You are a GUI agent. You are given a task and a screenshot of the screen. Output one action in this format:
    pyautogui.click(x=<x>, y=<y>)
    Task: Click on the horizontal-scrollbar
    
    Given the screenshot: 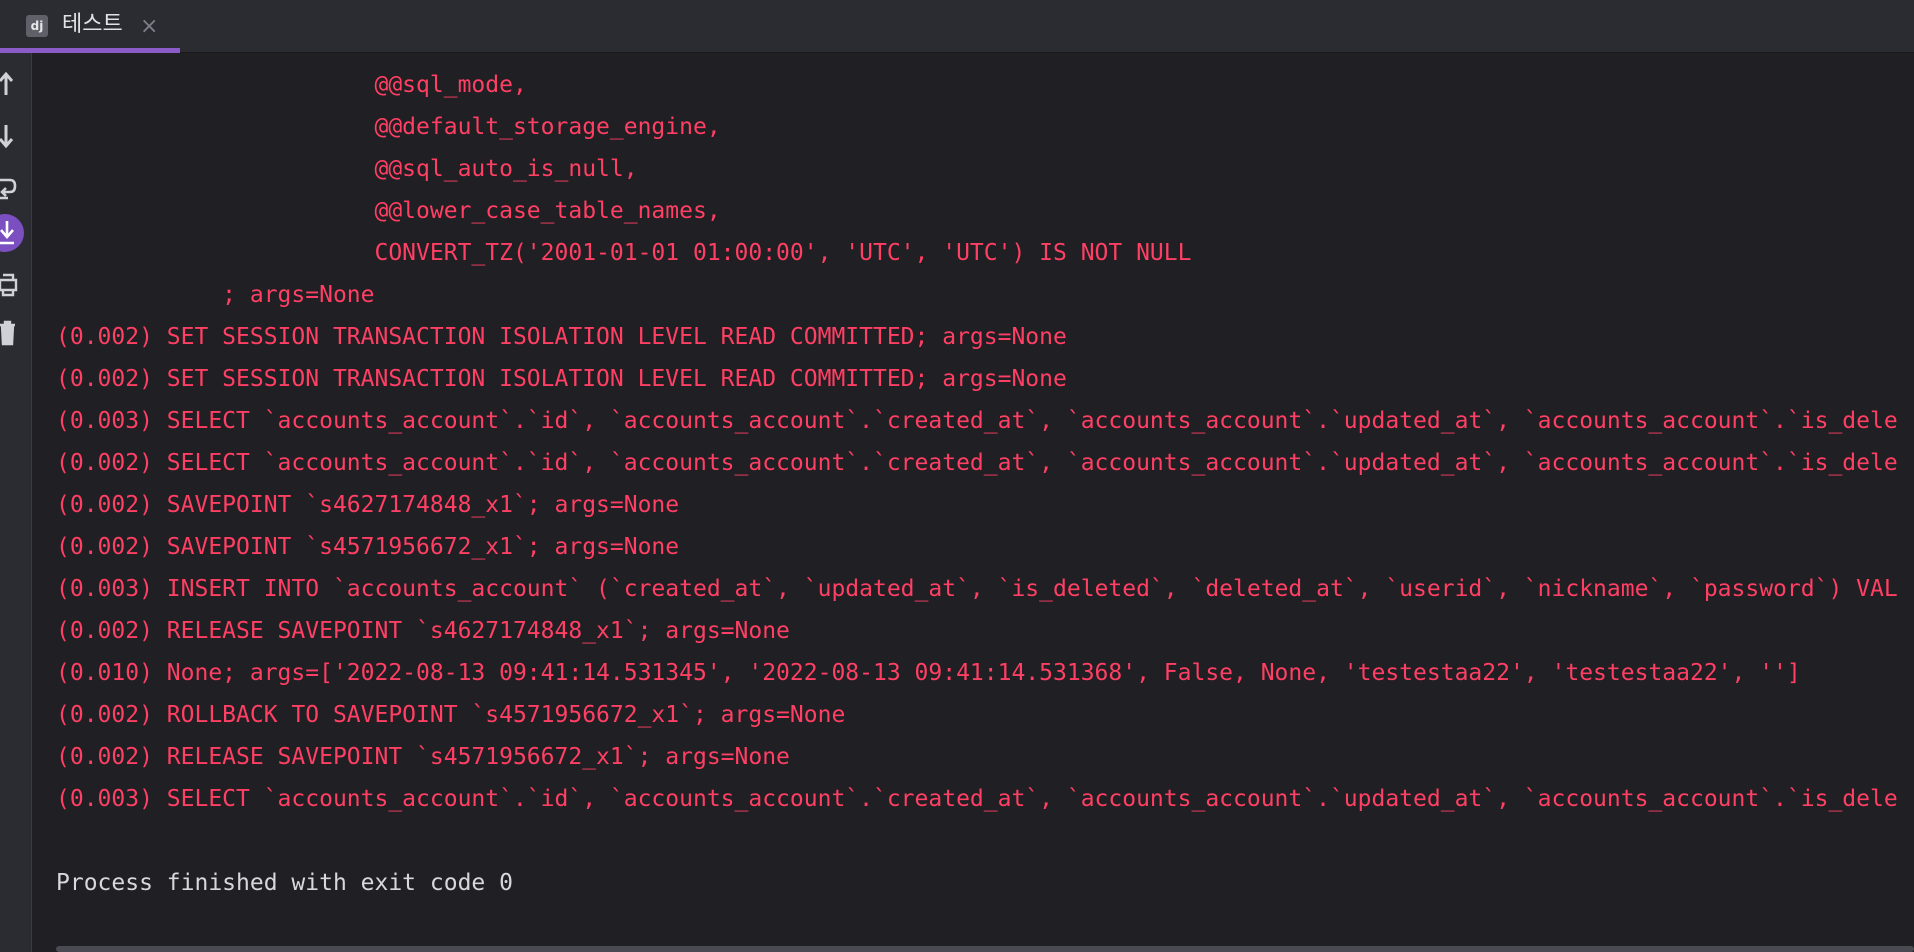 What is the action you would take?
    pyautogui.click(x=985, y=949)
    